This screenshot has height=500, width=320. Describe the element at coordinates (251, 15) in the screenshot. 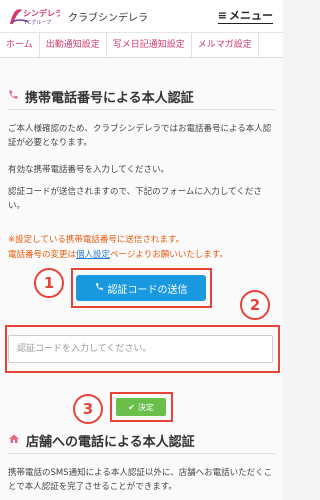

I see `menu-label: メニュー` at that location.